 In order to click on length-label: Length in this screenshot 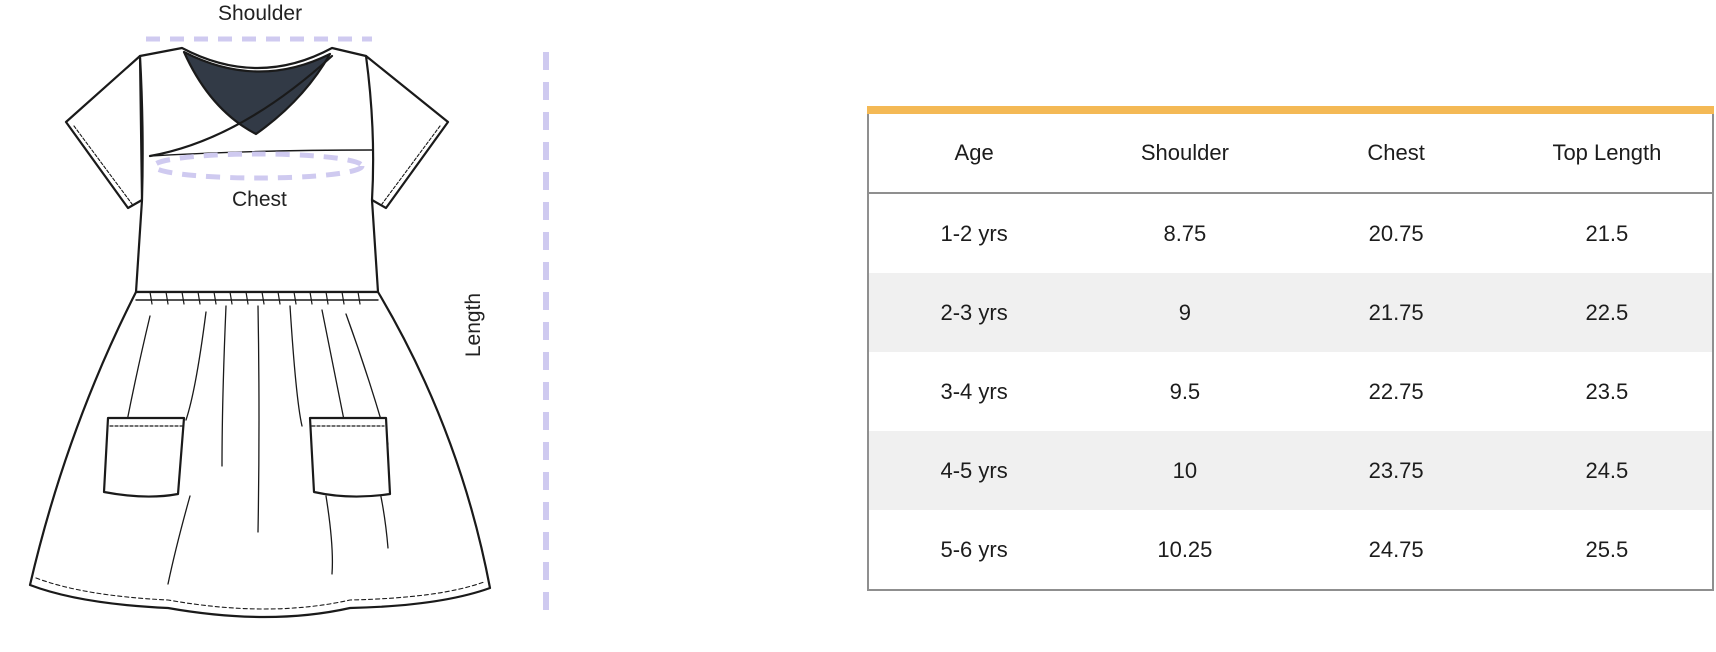, I will do `click(473, 325)`.